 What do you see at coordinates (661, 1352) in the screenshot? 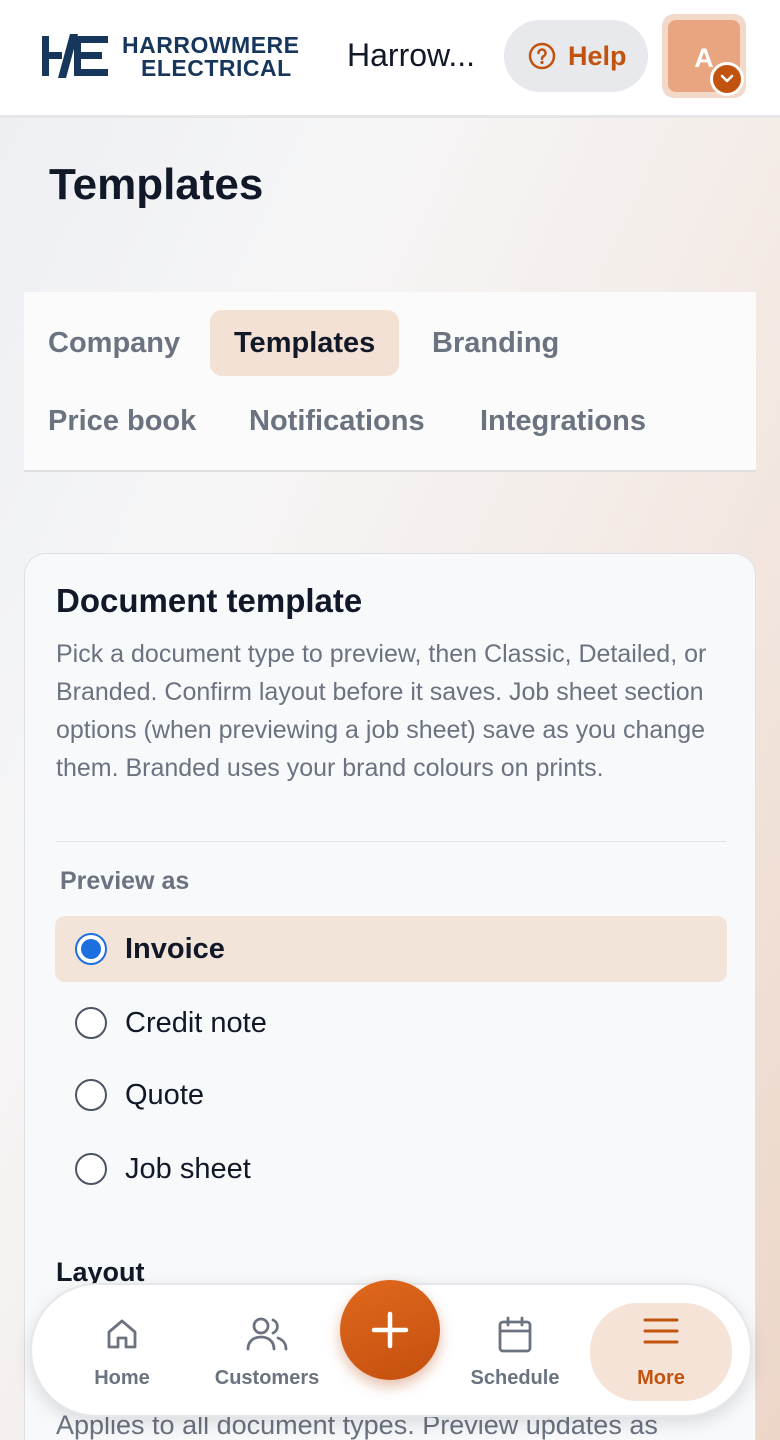
I see `nav-more: More` at bounding box center [661, 1352].